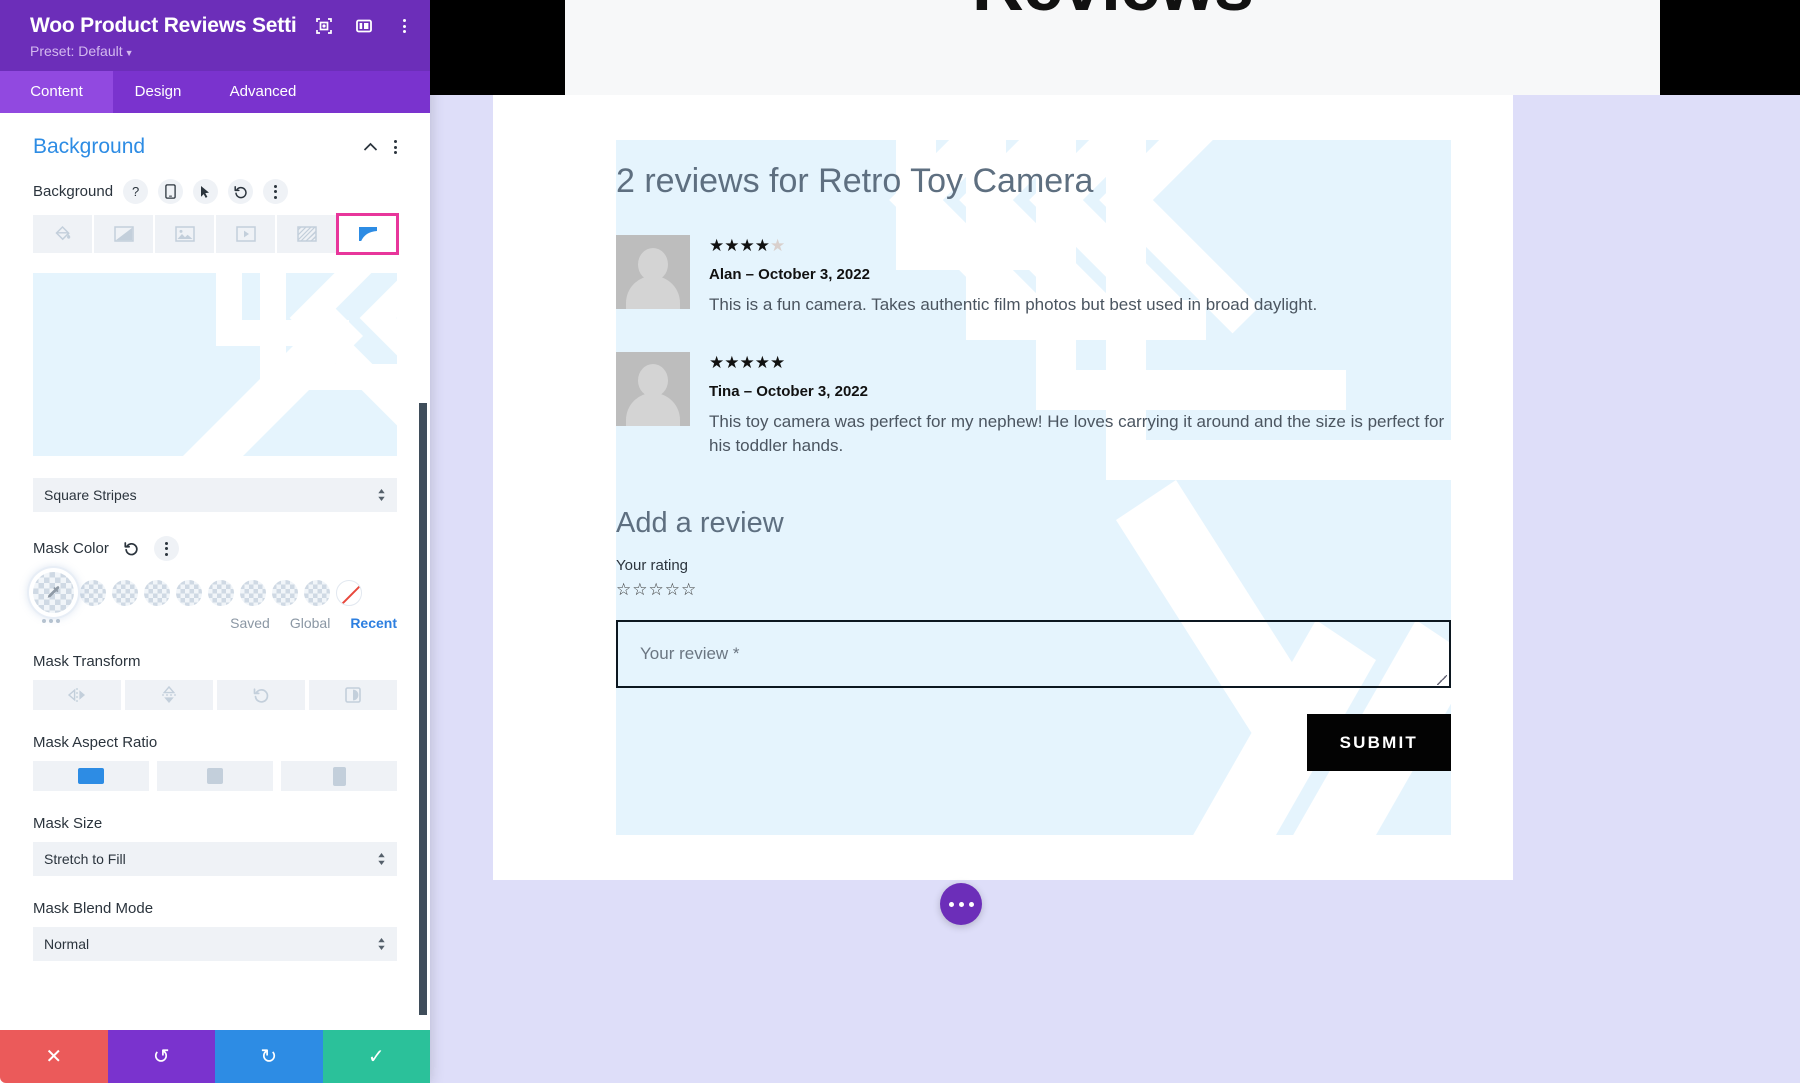 Image resolution: width=1800 pixels, height=1083 pixels. What do you see at coordinates (90, 495) in the screenshot?
I see `mask-style-value: Square Stripes` at bounding box center [90, 495].